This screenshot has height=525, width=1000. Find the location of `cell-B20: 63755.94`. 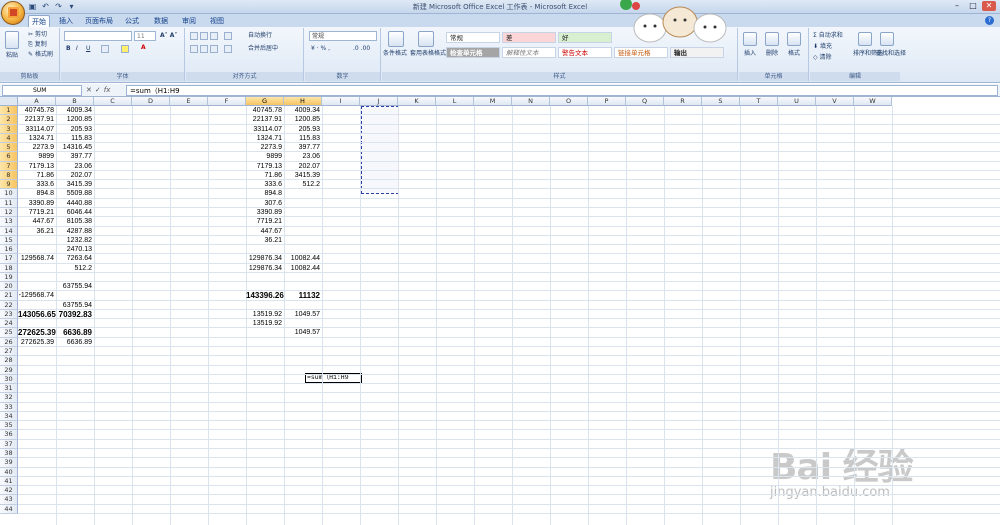

cell-B20: 63755.94 is located at coordinates (75, 286).